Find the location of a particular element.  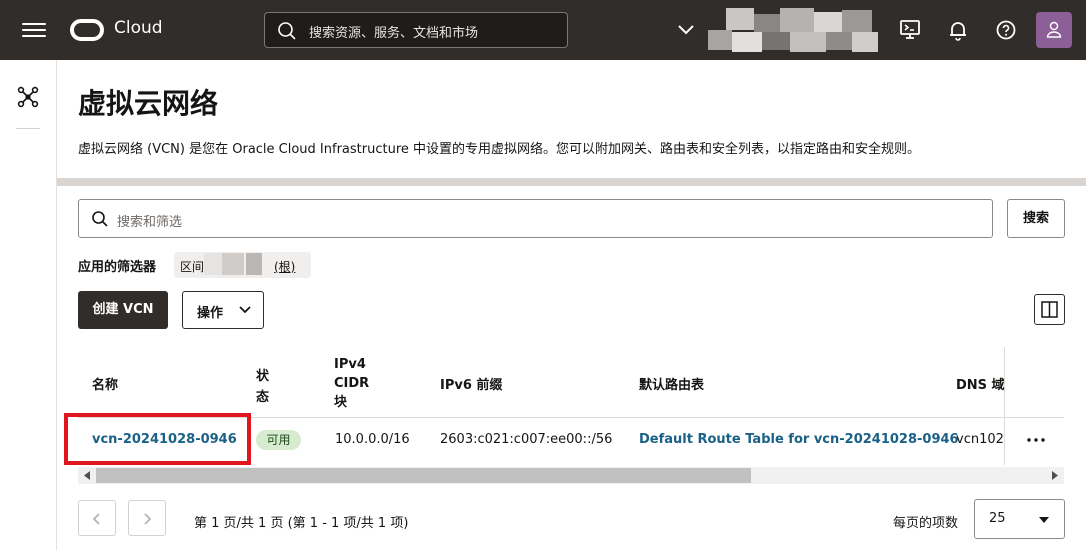

columns-icon is located at coordinates (1049, 309).